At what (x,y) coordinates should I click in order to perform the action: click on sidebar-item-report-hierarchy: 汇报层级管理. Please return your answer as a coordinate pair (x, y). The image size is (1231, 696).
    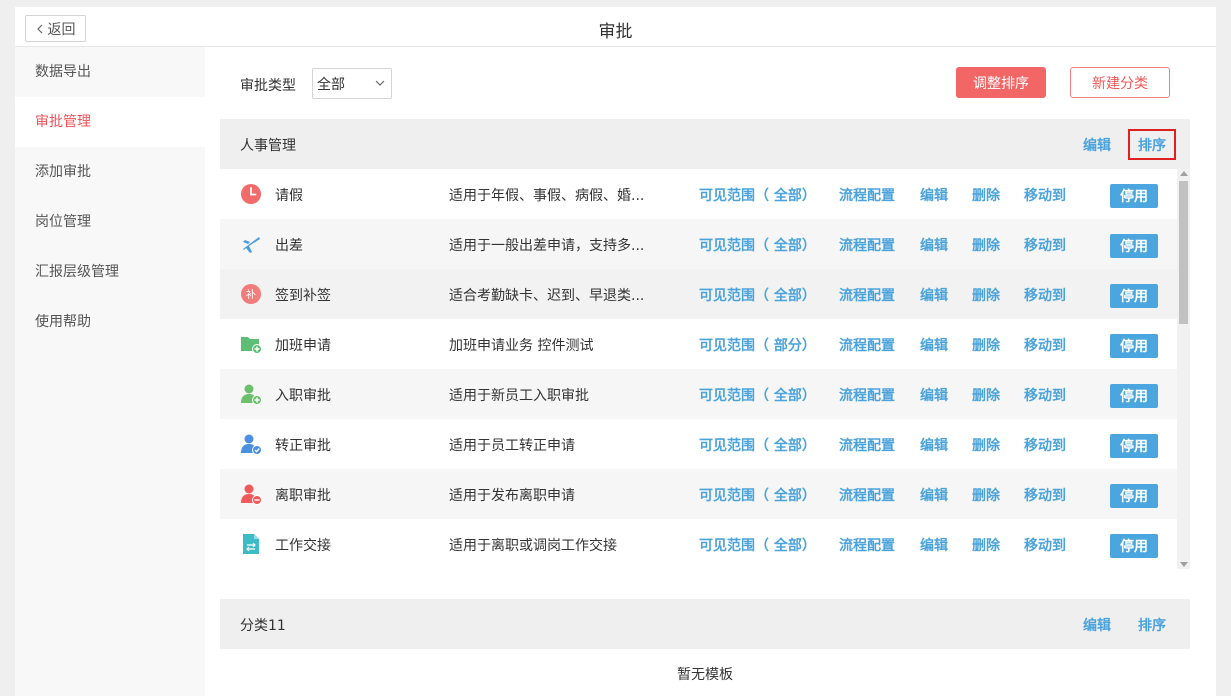
    Looking at the image, I should click on (110, 272).